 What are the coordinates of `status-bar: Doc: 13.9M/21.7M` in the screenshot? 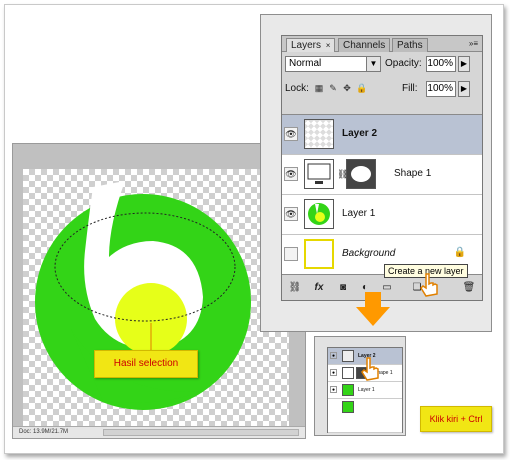 It's located at (159, 432).